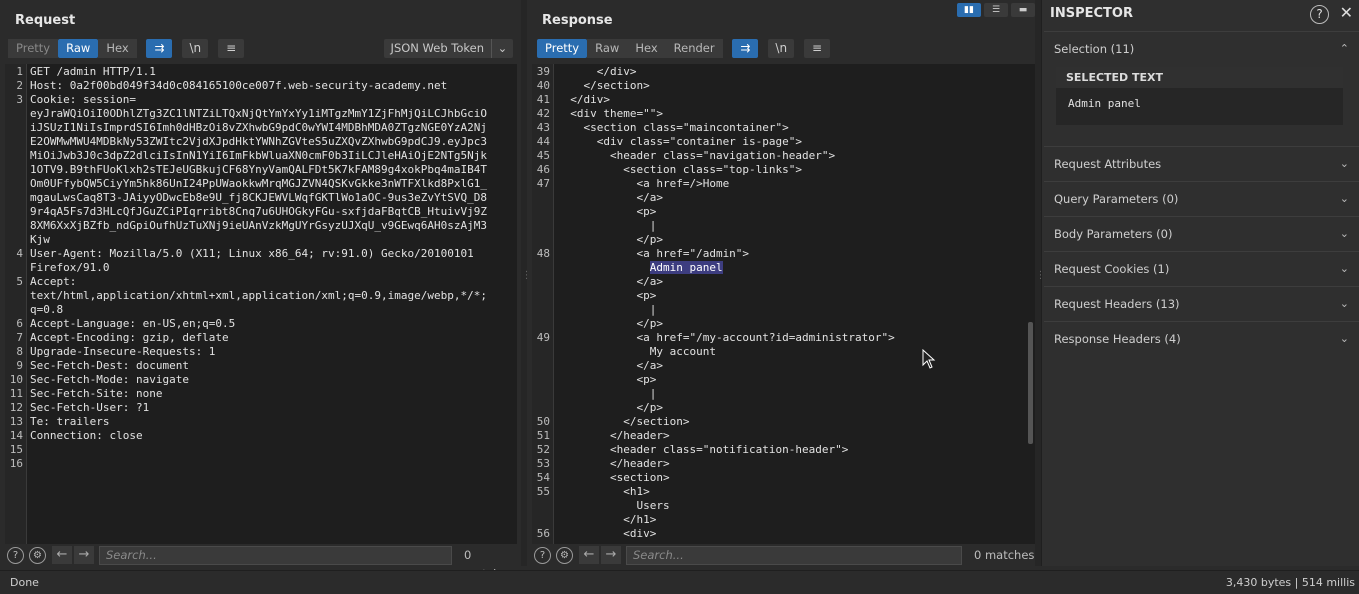 This screenshot has height=594, width=1359. I want to click on inspector-section-label: Request Attributes, so click(1108, 164).